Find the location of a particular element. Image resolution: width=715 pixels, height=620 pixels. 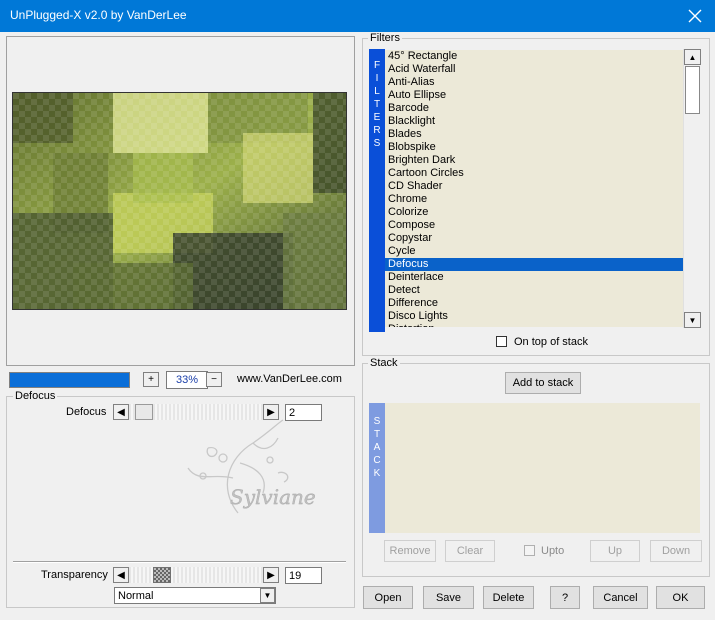

filter-list-item: Difference is located at coordinates (534, 303).